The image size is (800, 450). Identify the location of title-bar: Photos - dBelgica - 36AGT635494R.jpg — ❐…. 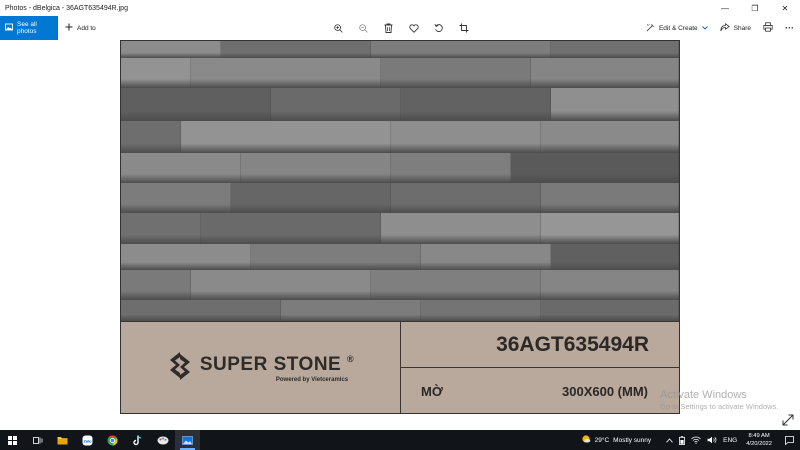
(400, 8).